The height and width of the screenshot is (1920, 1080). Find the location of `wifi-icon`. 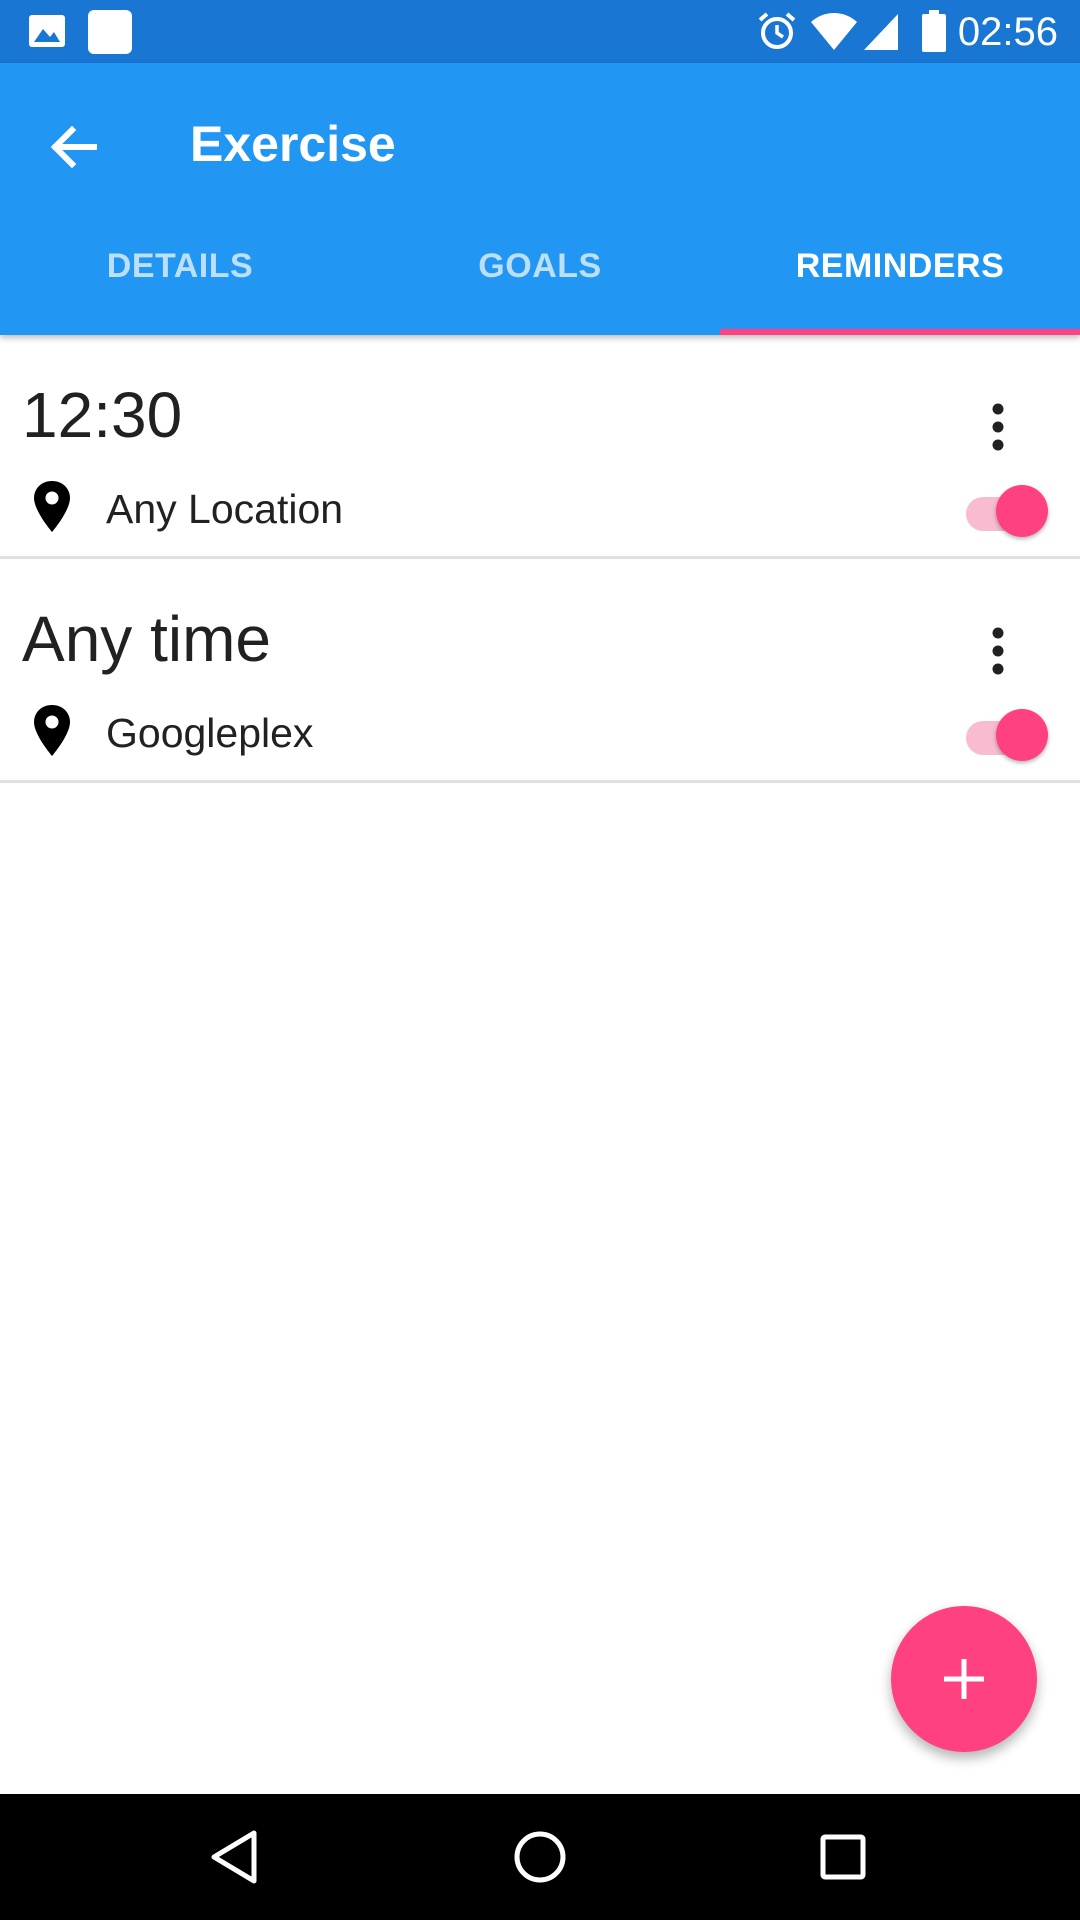

wifi-icon is located at coordinates (834, 34).